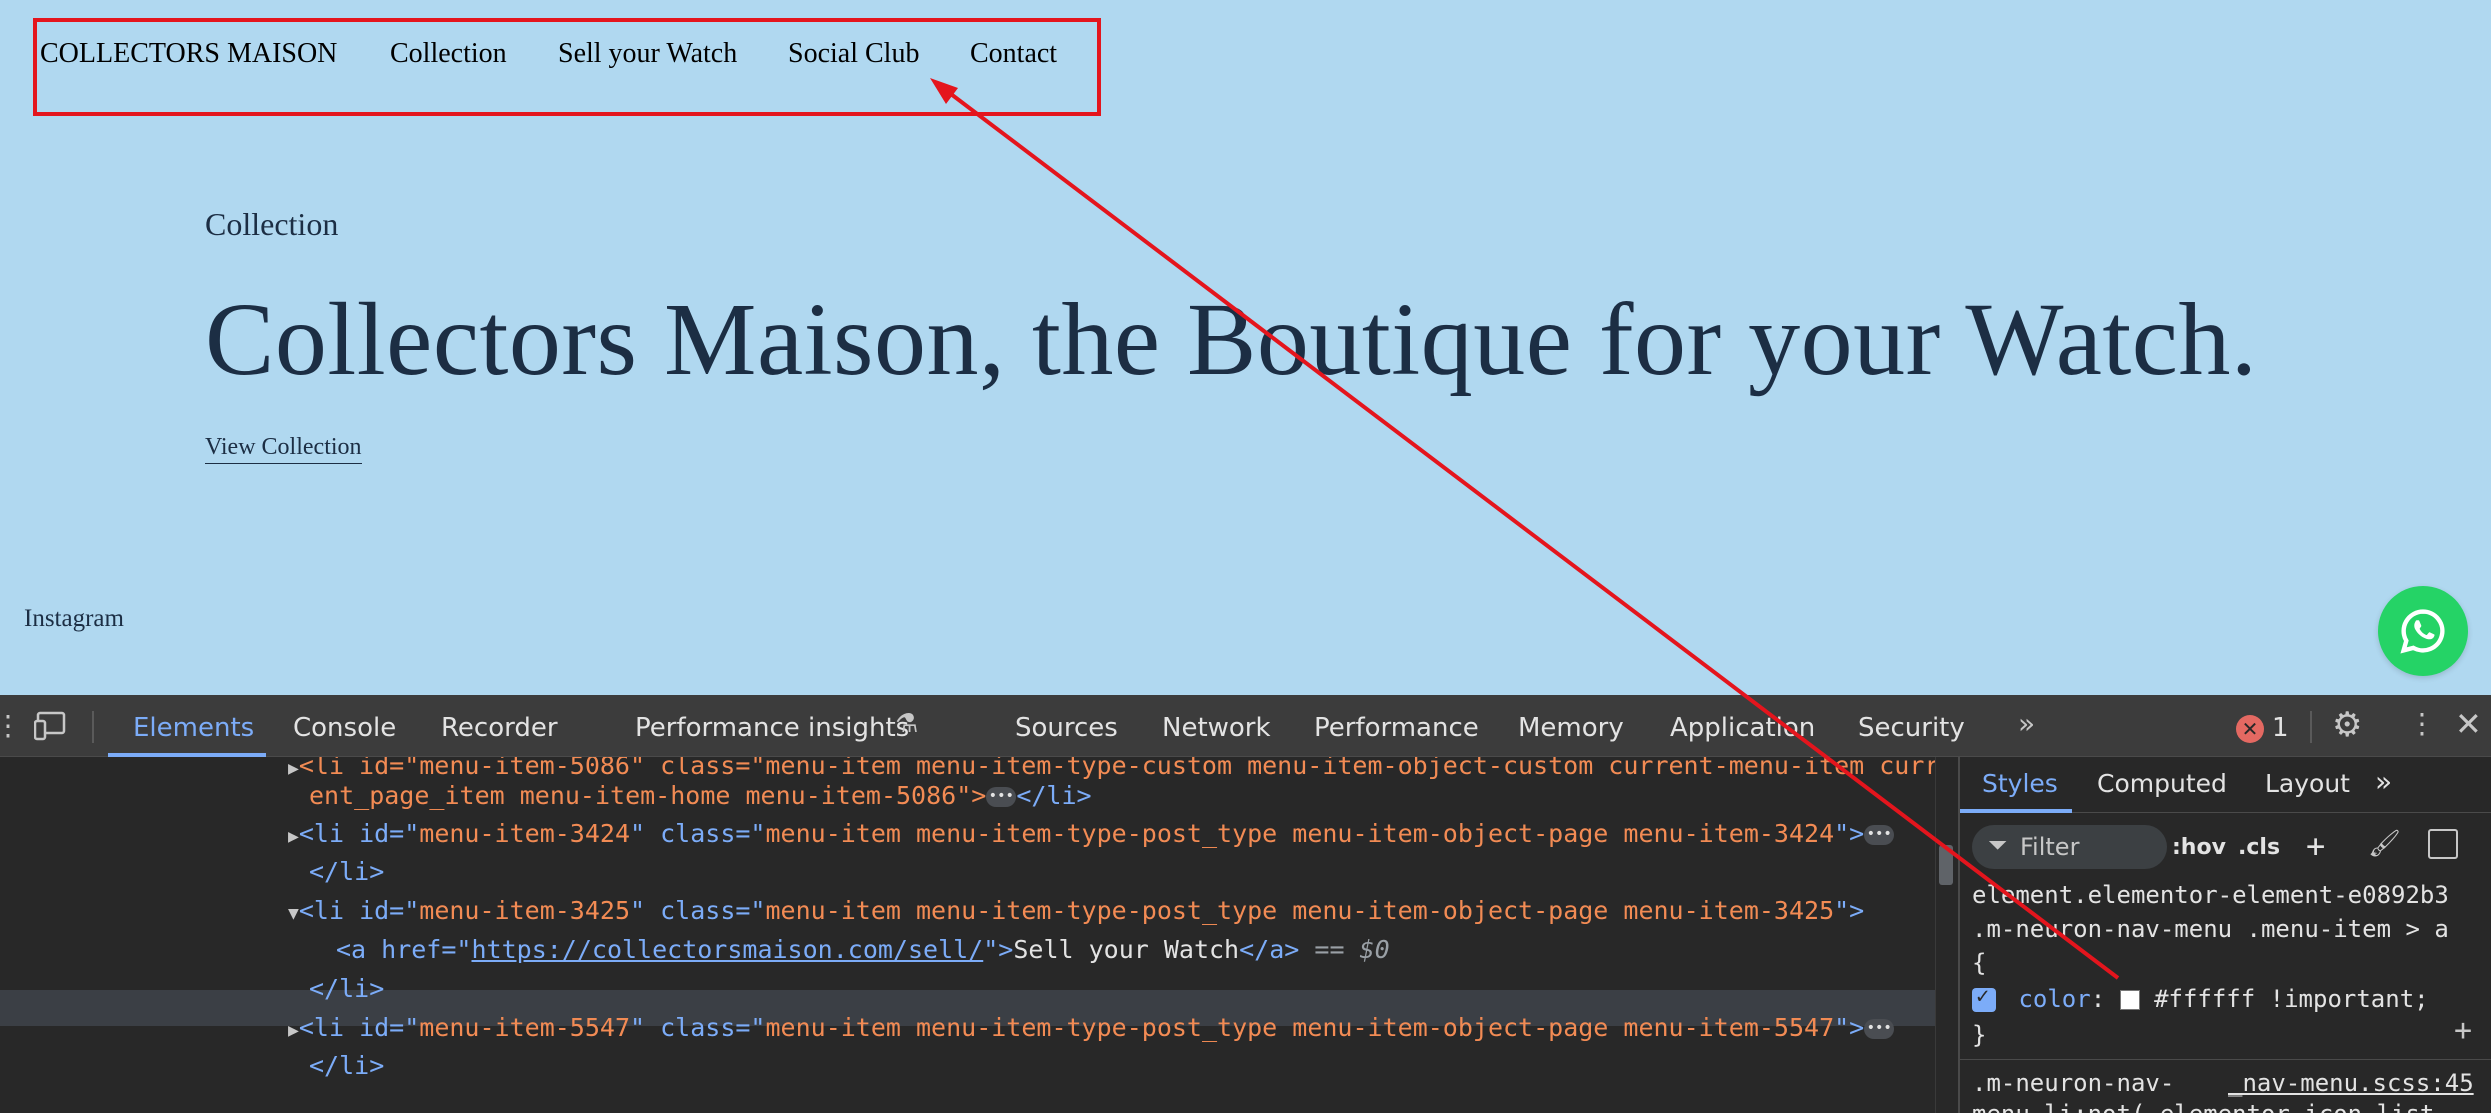 This screenshot has width=2491, height=1113. What do you see at coordinates (52, 726) in the screenshot?
I see `device-toolbar-icon` at bounding box center [52, 726].